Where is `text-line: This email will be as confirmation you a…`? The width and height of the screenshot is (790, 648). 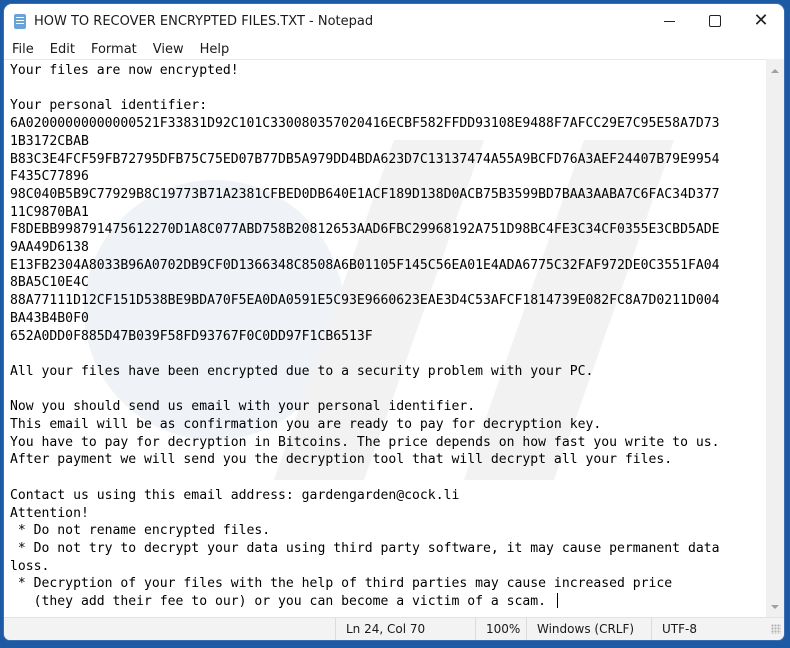
text-line: This email will be as confirmation you a… is located at coordinates (306, 425).